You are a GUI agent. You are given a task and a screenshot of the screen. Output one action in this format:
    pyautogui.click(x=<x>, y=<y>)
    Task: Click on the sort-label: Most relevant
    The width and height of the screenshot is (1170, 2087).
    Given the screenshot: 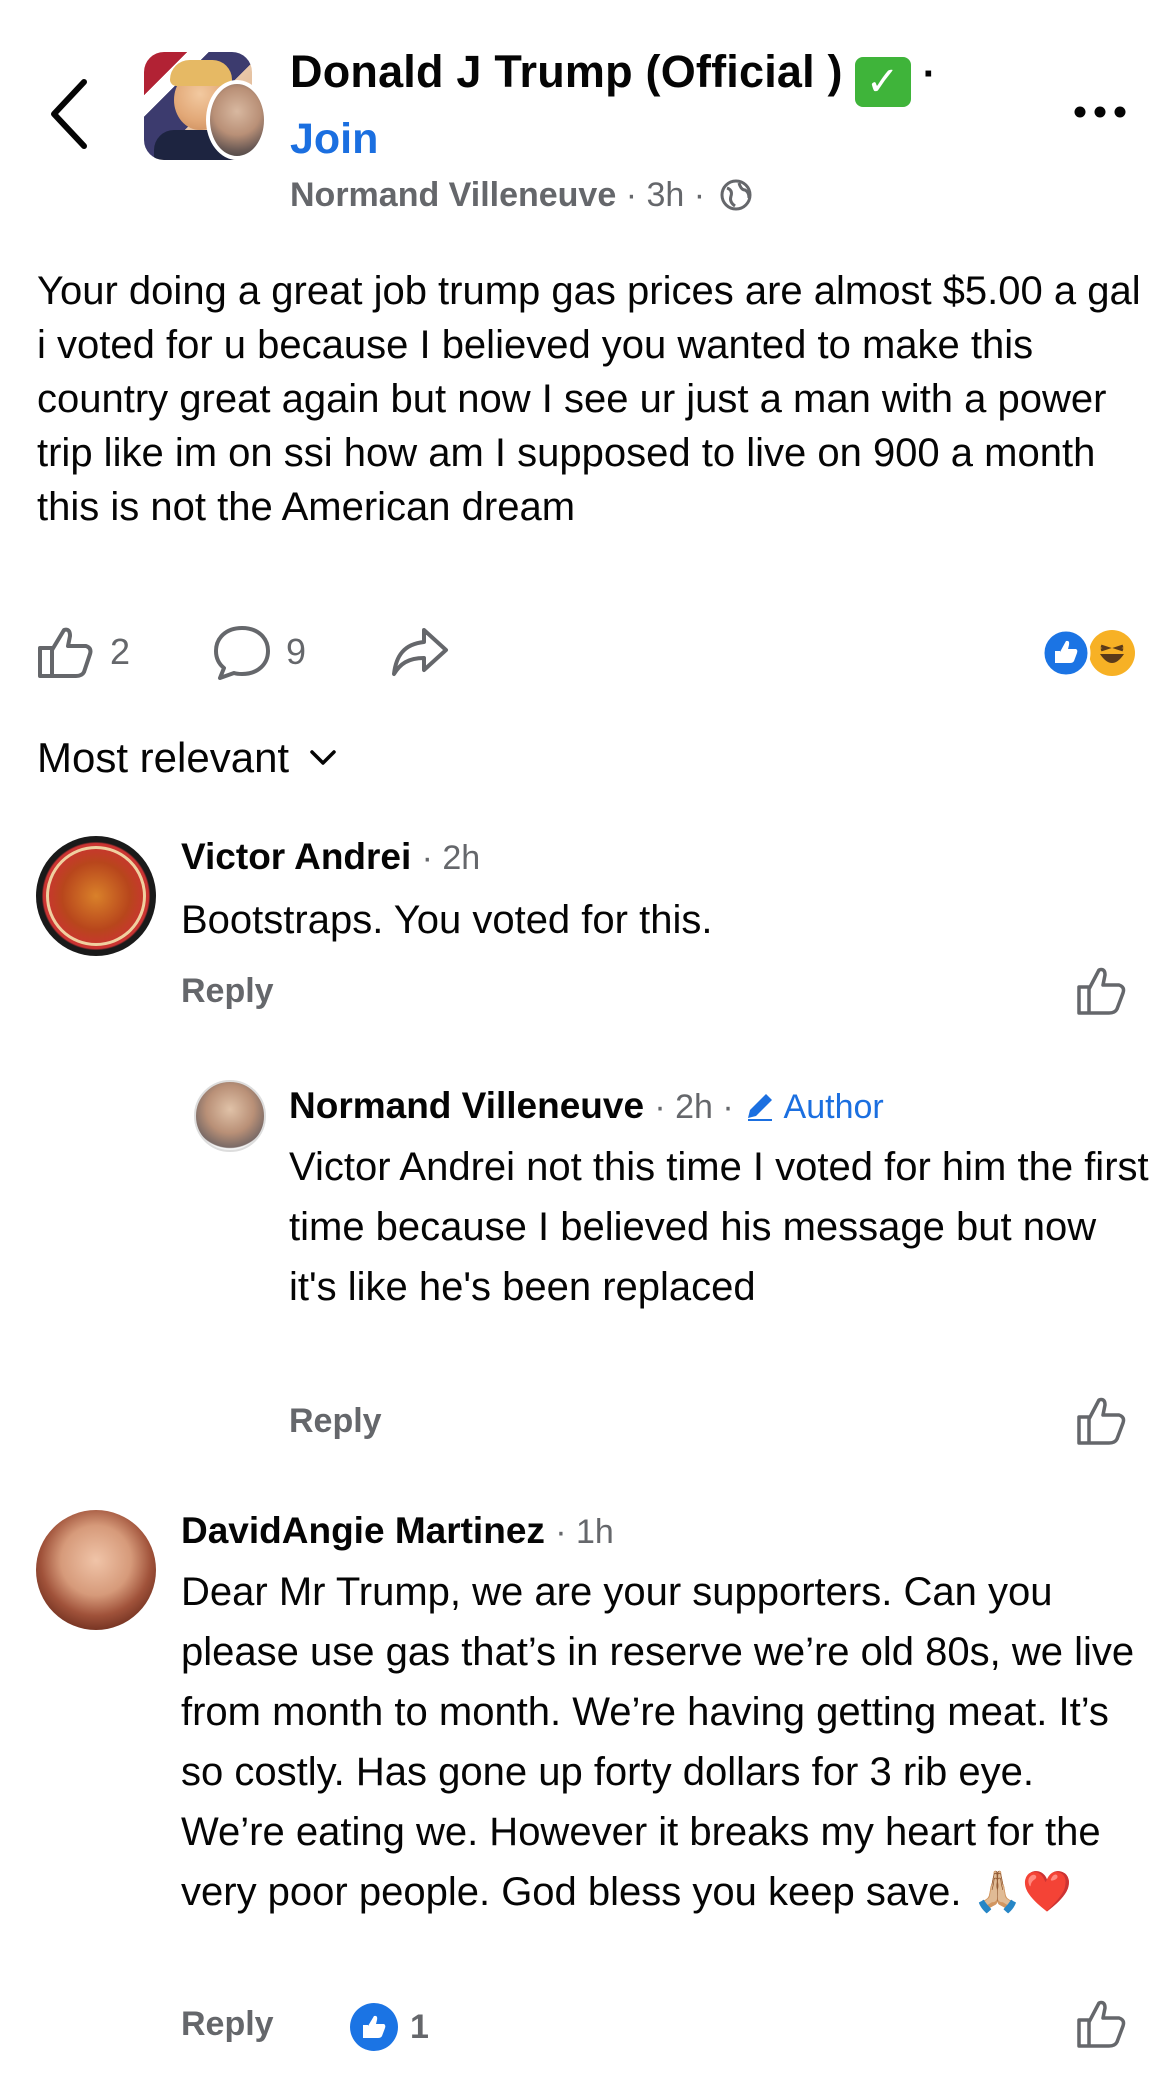 What is the action you would take?
    pyautogui.click(x=163, y=757)
    